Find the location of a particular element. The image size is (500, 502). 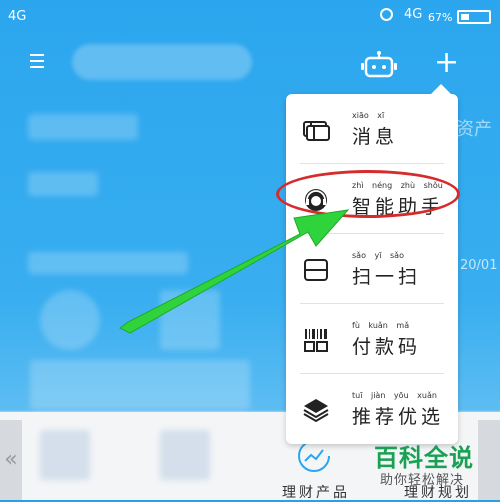

watermark-title: 百科全说 is located at coordinates (424, 458).